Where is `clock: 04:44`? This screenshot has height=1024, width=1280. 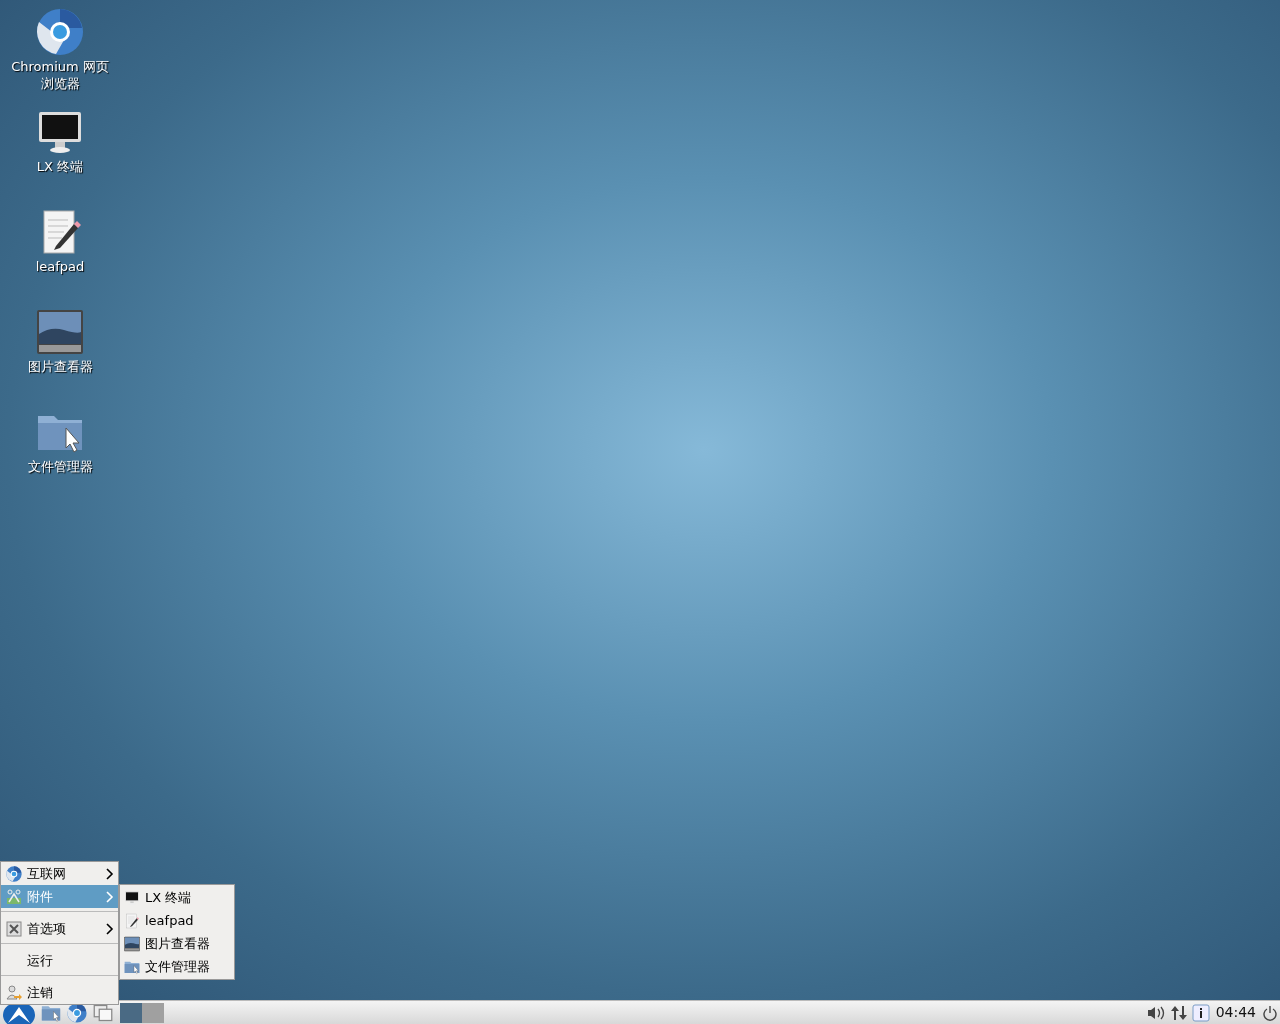
clock: 04:44 is located at coordinates (1235, 1012).